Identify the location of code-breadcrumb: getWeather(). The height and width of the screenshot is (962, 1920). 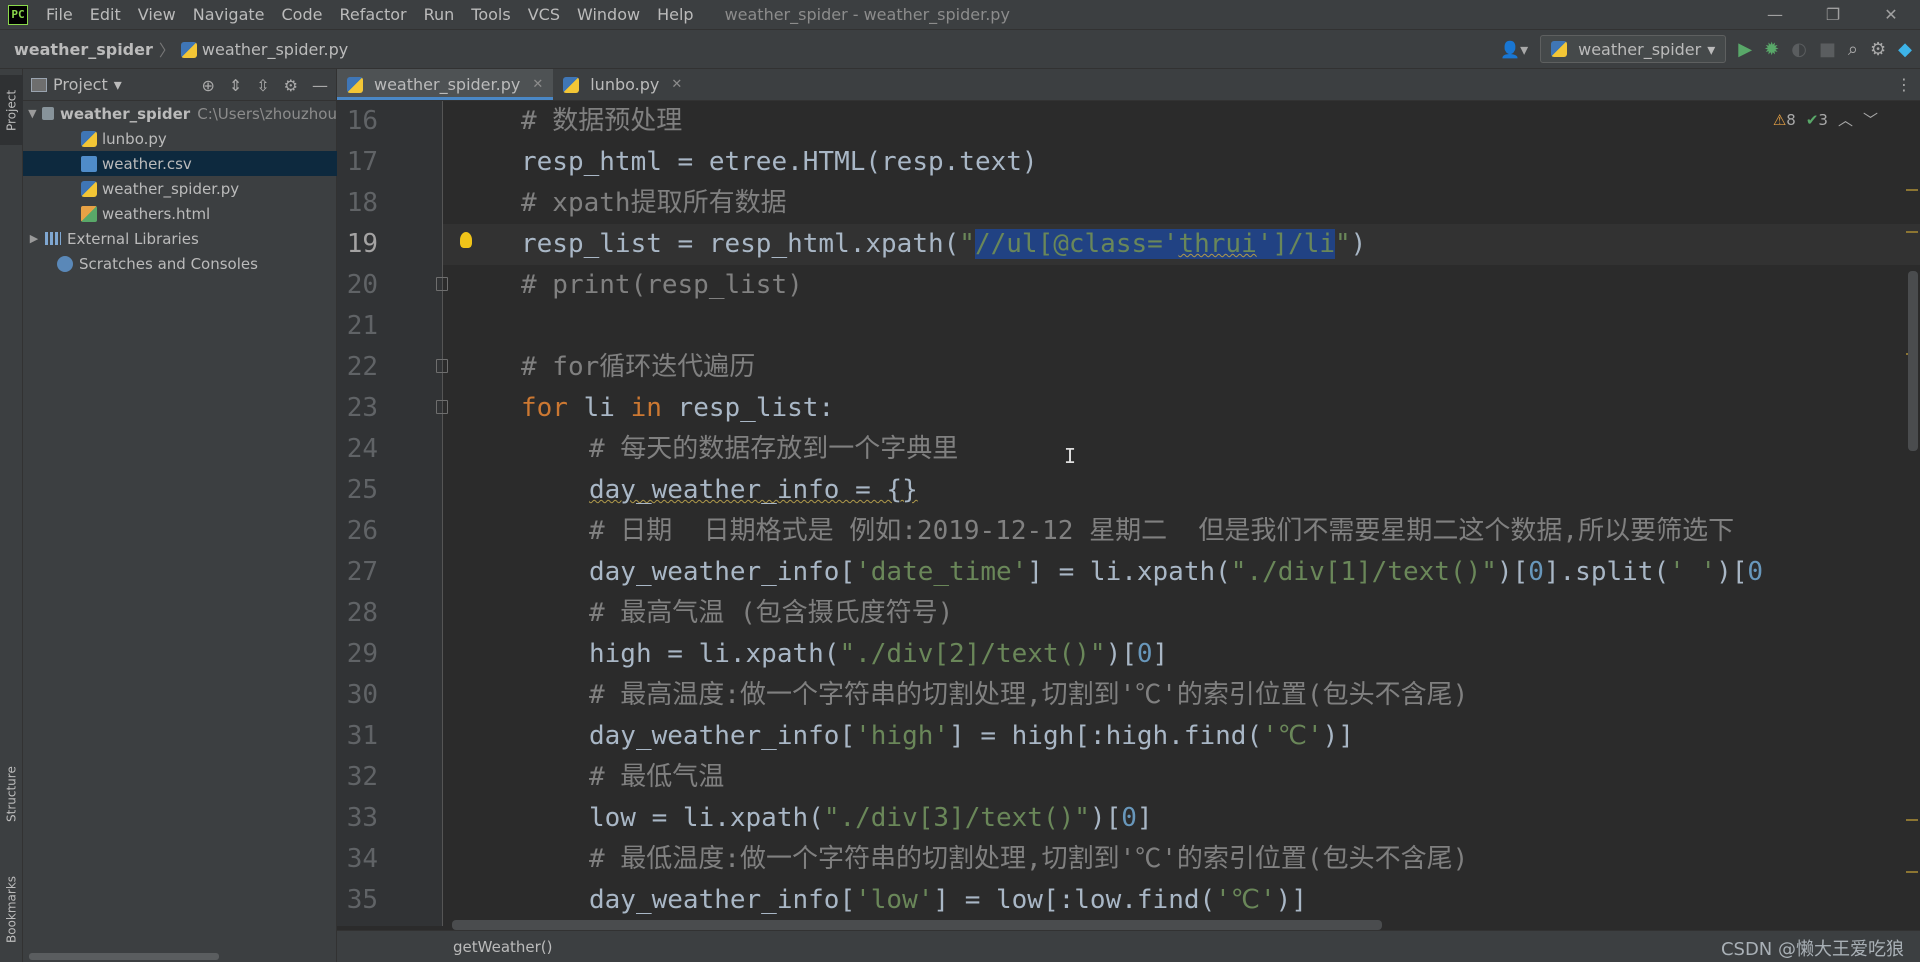
(503, 947).